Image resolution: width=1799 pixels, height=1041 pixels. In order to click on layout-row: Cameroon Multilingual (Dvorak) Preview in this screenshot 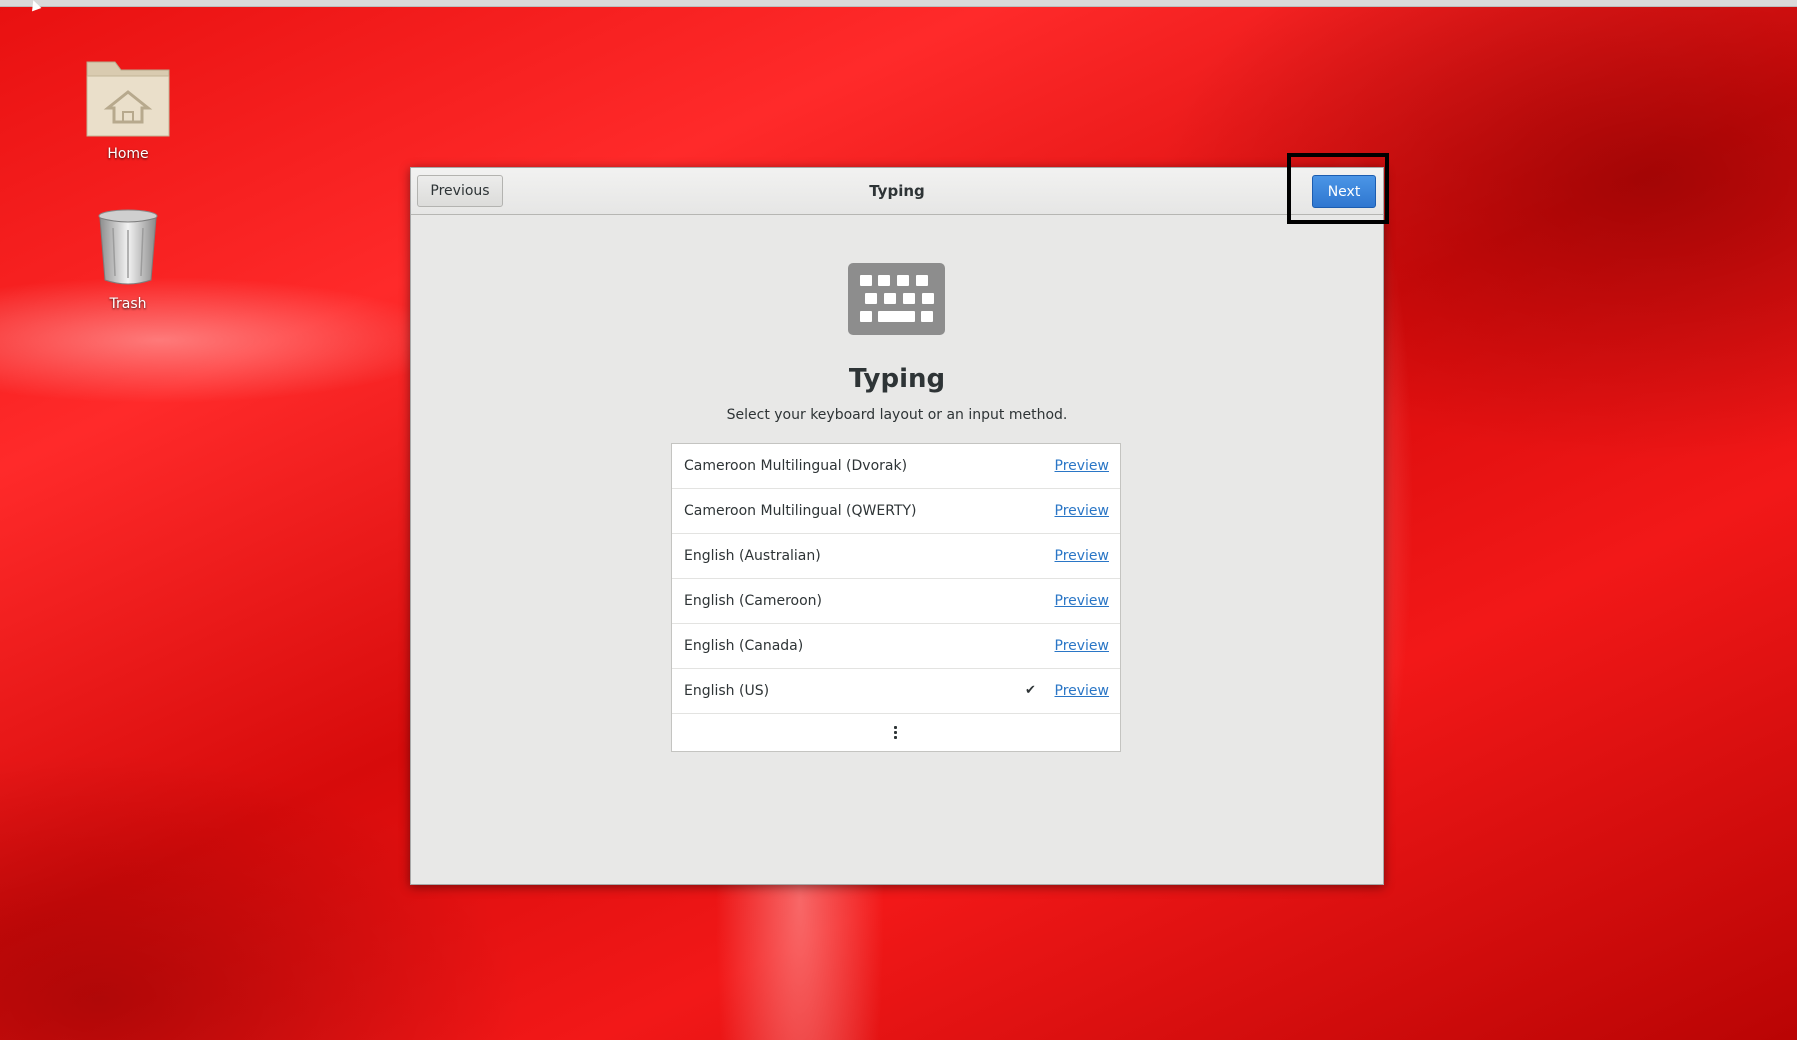, I will do `click(896, 466)`.